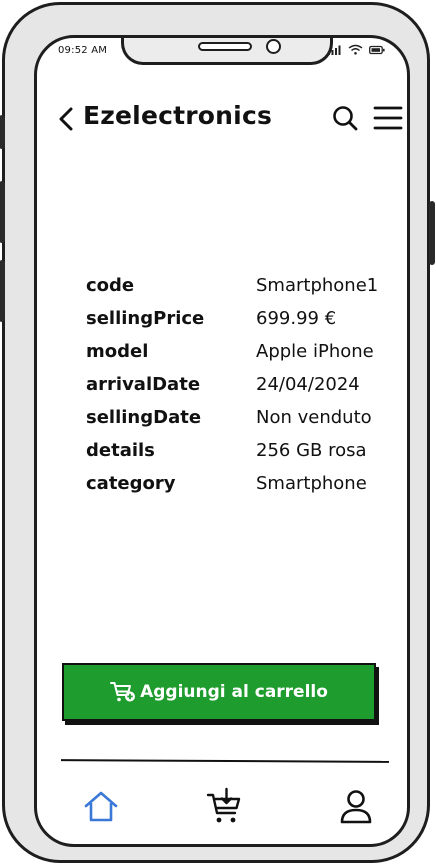 The width and height of the screenshot is (436, 867). What do you see at coordinates (246, 423) in the screenshot?
I see `detail-row-selling-date: sellingDate Non venduto` at bounding box center [246, 423].